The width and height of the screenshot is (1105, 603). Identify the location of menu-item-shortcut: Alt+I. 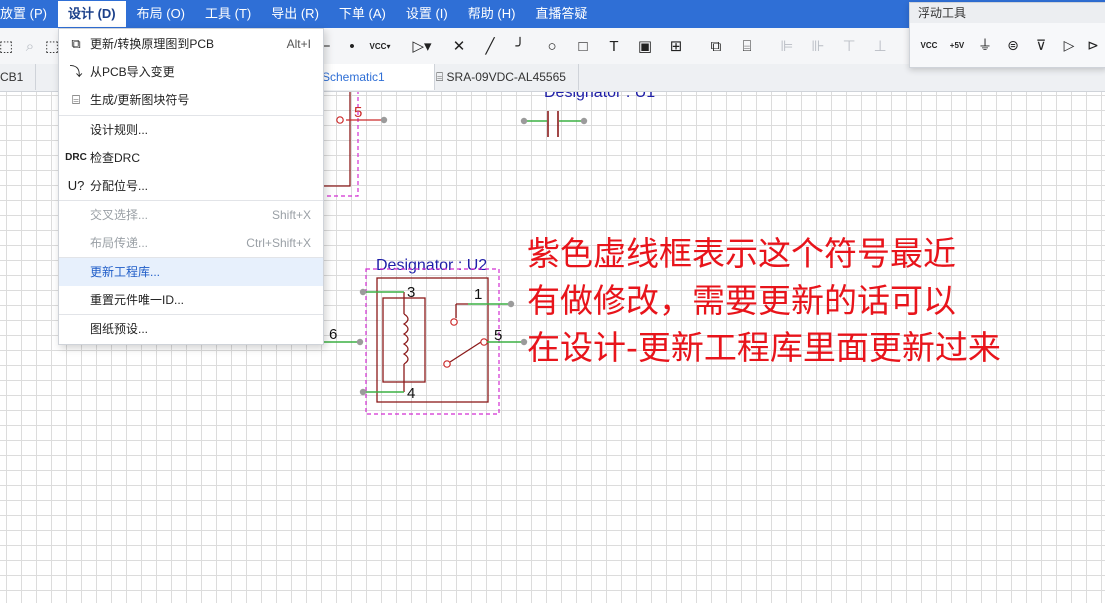
(298, 44).